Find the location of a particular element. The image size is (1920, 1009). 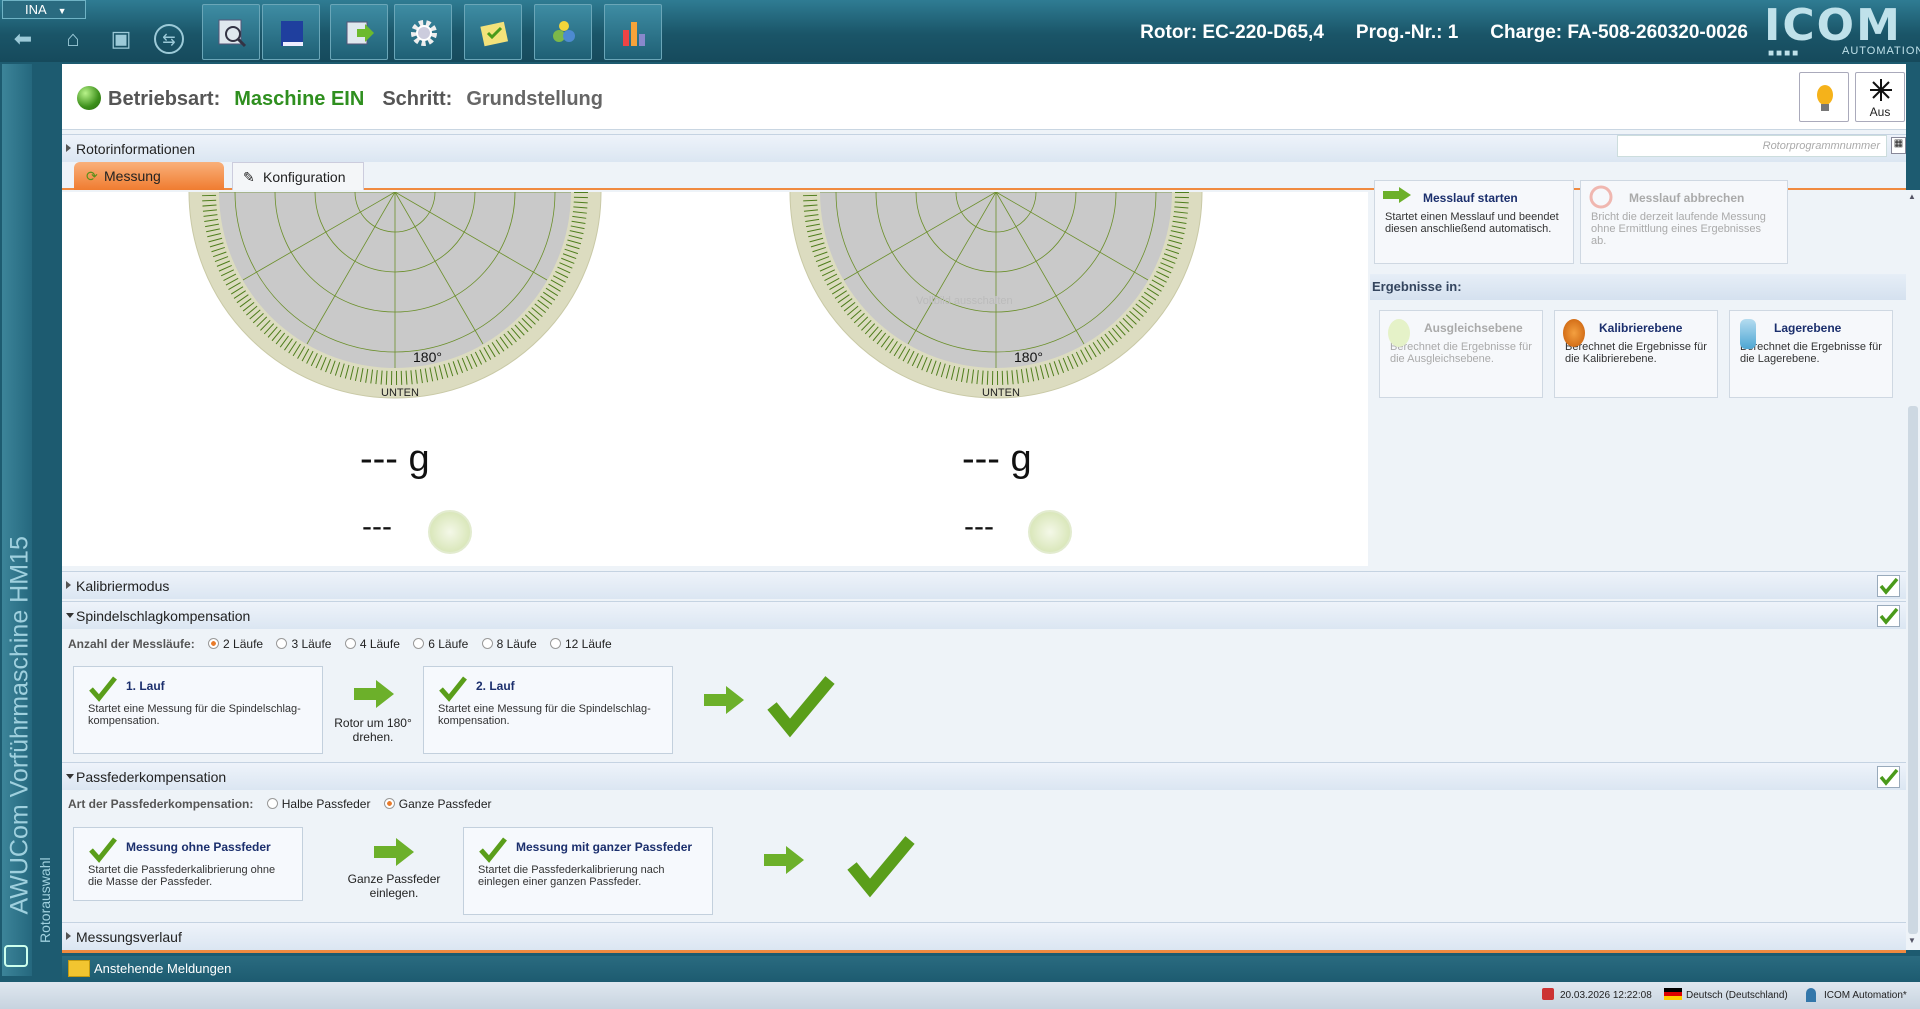

scroll-up-icon: ▲ is located at coordinates (1912, 196).